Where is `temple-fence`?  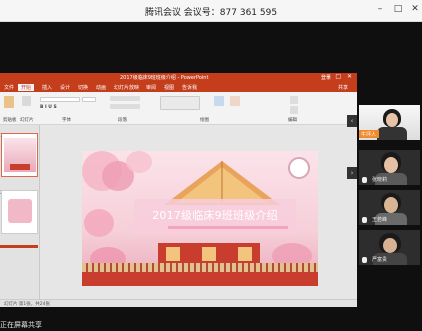 temple-fence is located at coordinates (200, 267).